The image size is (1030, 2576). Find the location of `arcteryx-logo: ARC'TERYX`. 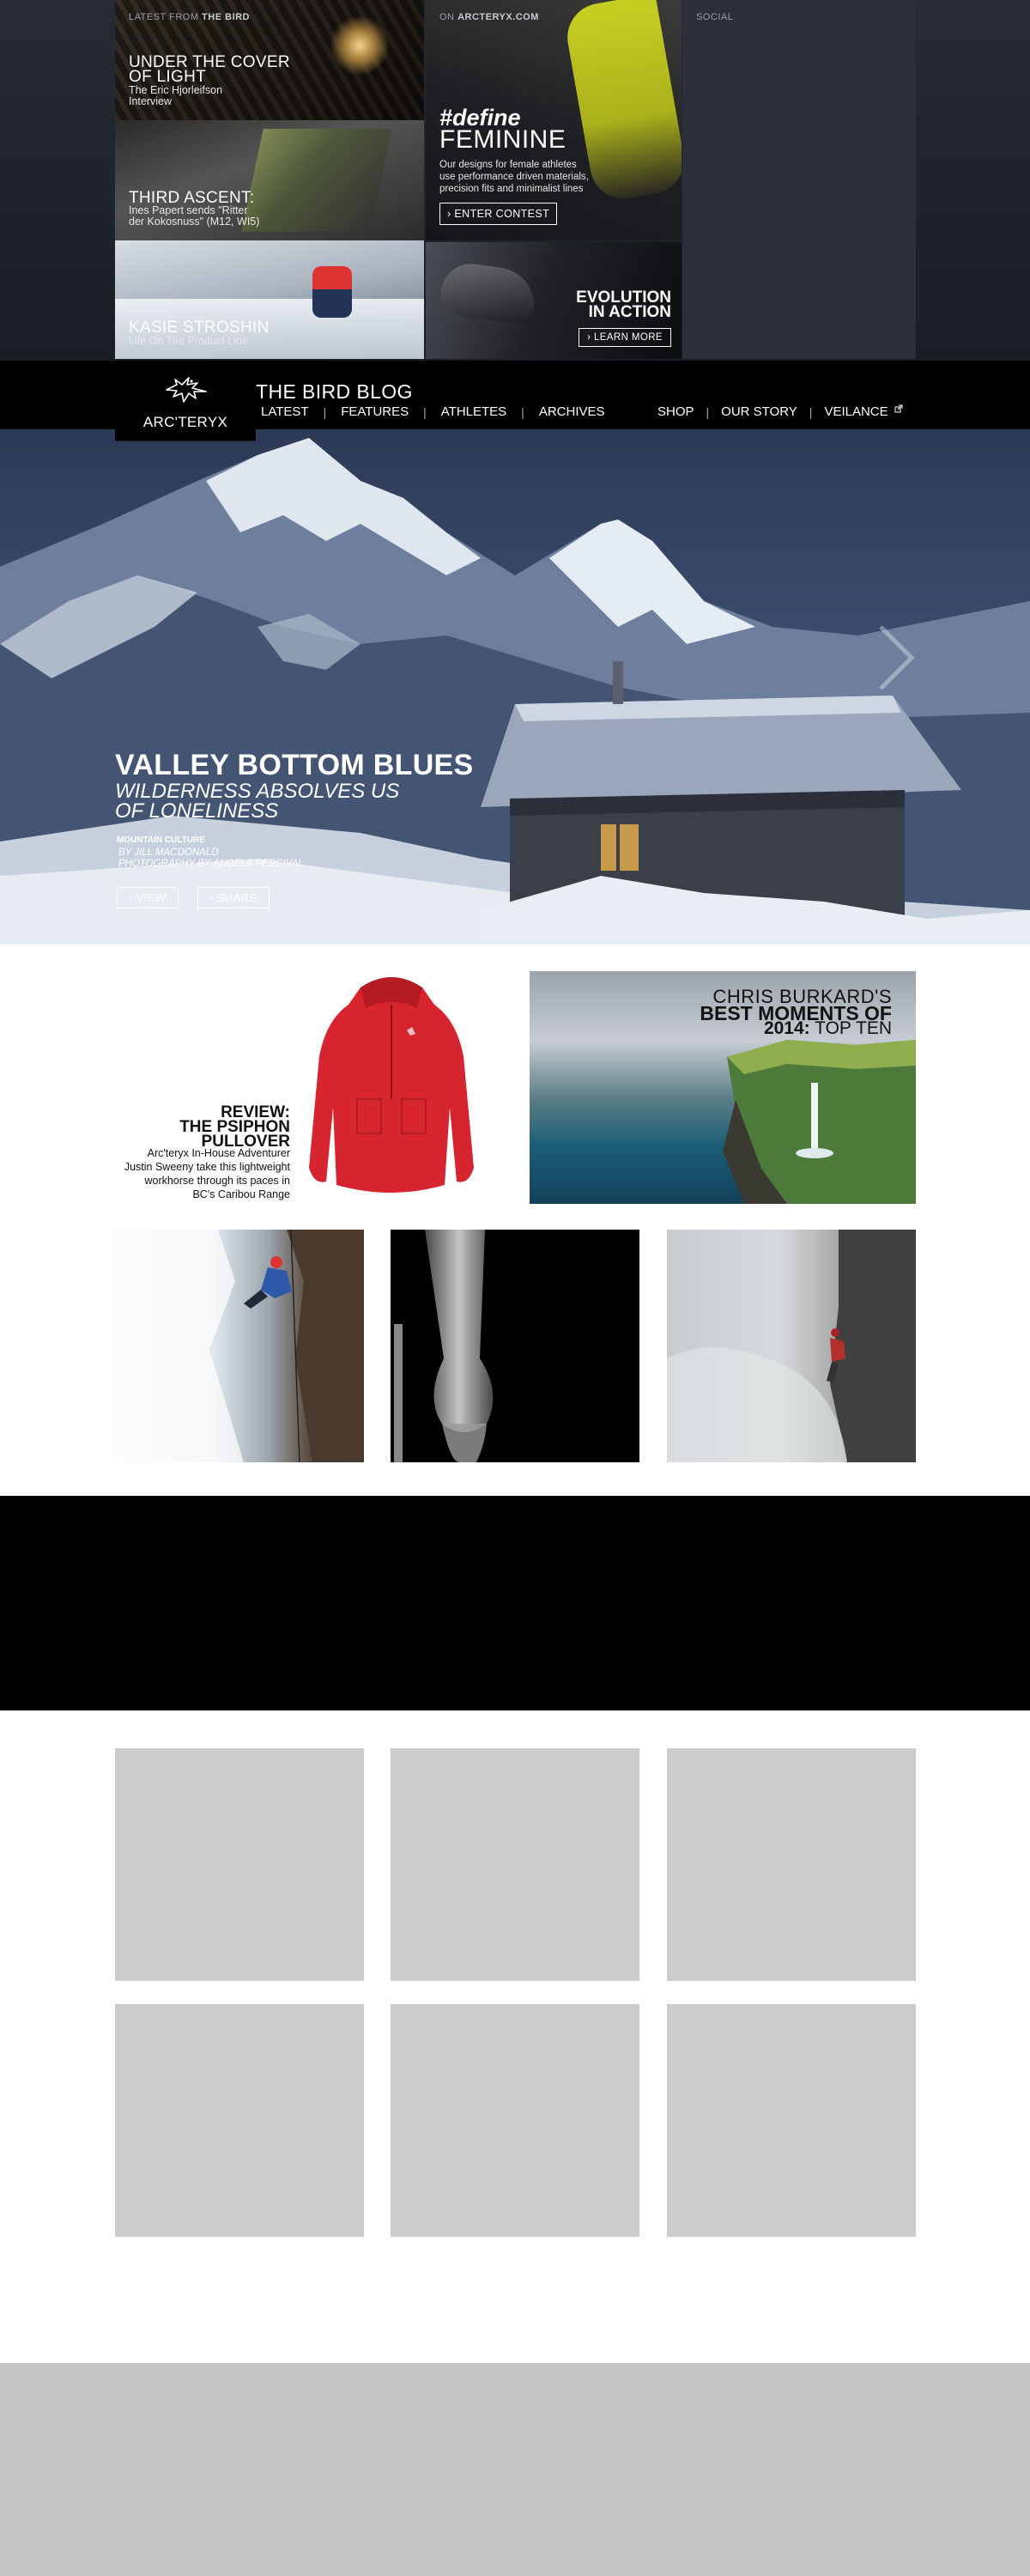

arcteryx-logo: ARC'TERYX is located at coordinates (185, 401).